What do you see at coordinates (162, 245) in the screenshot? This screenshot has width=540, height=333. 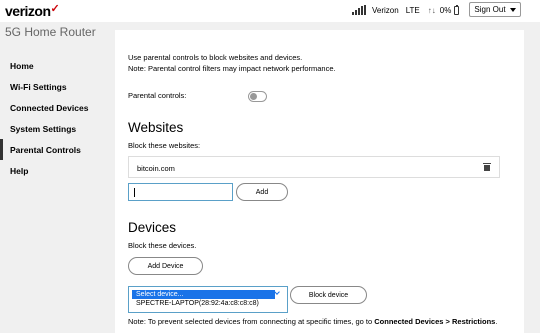 I see `devices-subtext: Block these devices.` at bounding box center [162, 245].